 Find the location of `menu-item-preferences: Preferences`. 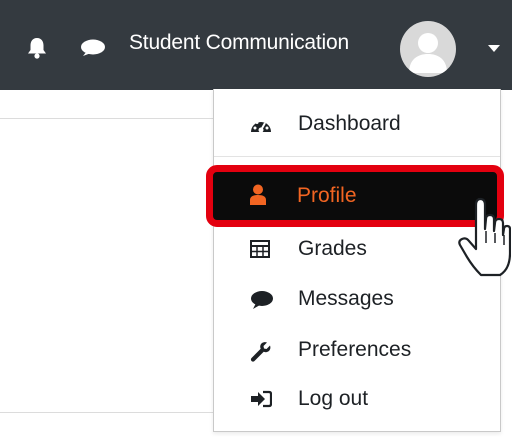

menu-item-preferences: Preferences is located at coordinates (357, 351).